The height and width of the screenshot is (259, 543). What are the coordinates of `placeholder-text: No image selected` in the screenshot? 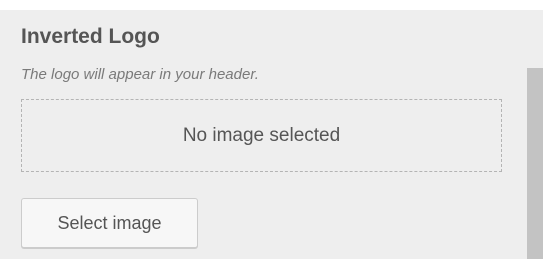 It's located at (261, 135).